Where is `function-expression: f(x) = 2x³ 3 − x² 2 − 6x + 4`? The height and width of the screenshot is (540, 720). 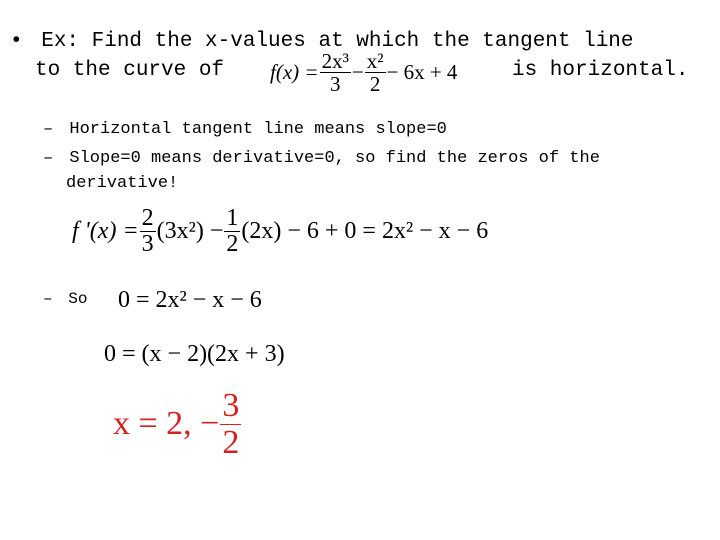
function-expression: f(x) = 2x³ 3 − x² 2 − 6x + 4 is located at coordinates (363, 72).